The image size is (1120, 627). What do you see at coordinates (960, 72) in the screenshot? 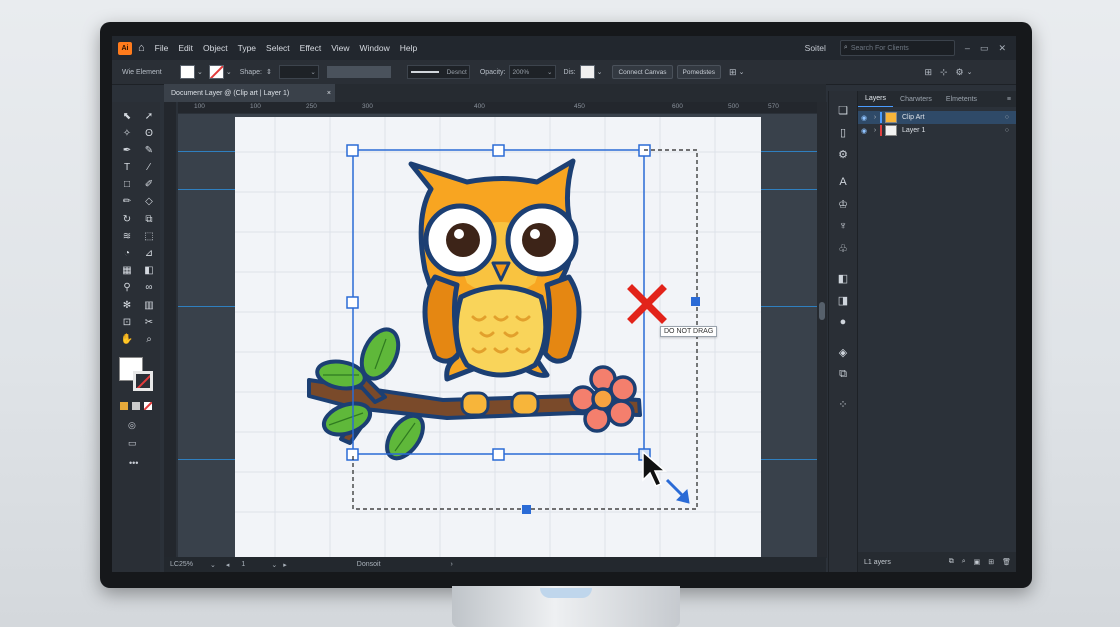
I see `panel-menu-icon: ⚙` at bounding box center [960, 72].